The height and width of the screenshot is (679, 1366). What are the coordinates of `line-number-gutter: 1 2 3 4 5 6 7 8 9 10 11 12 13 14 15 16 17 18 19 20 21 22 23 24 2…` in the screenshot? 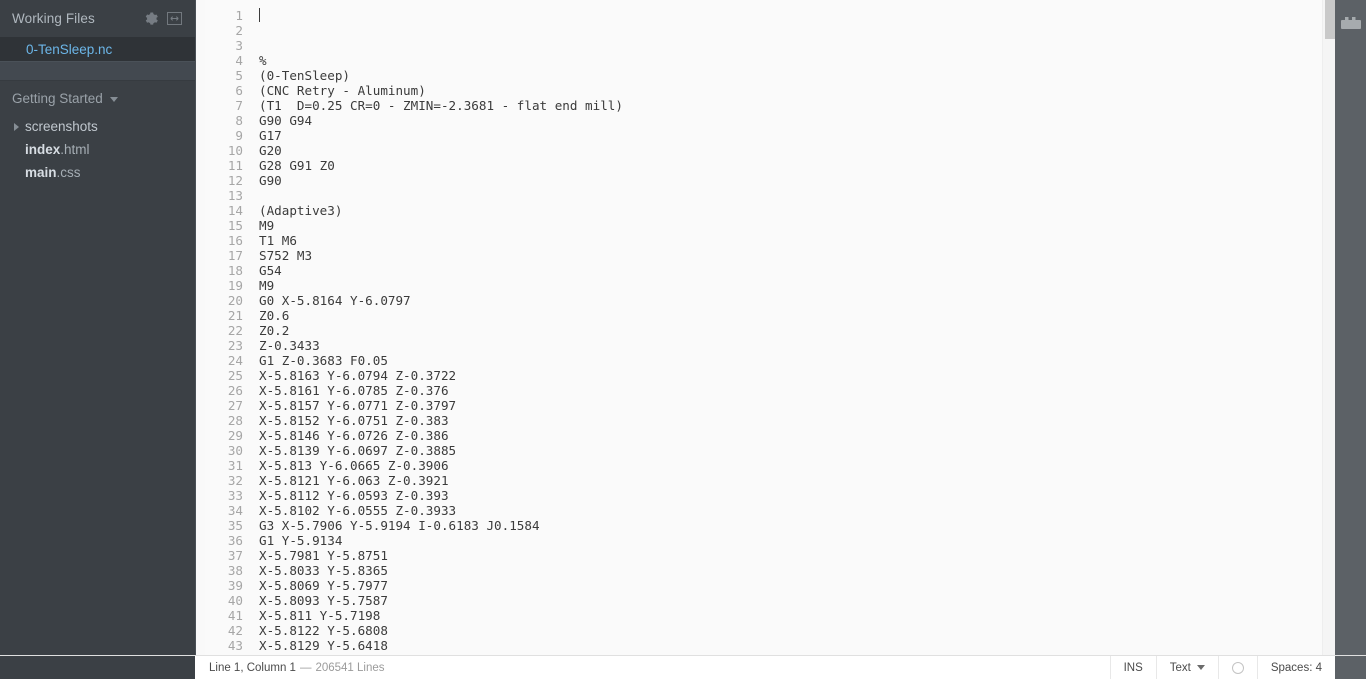 It's located at (229, 327).